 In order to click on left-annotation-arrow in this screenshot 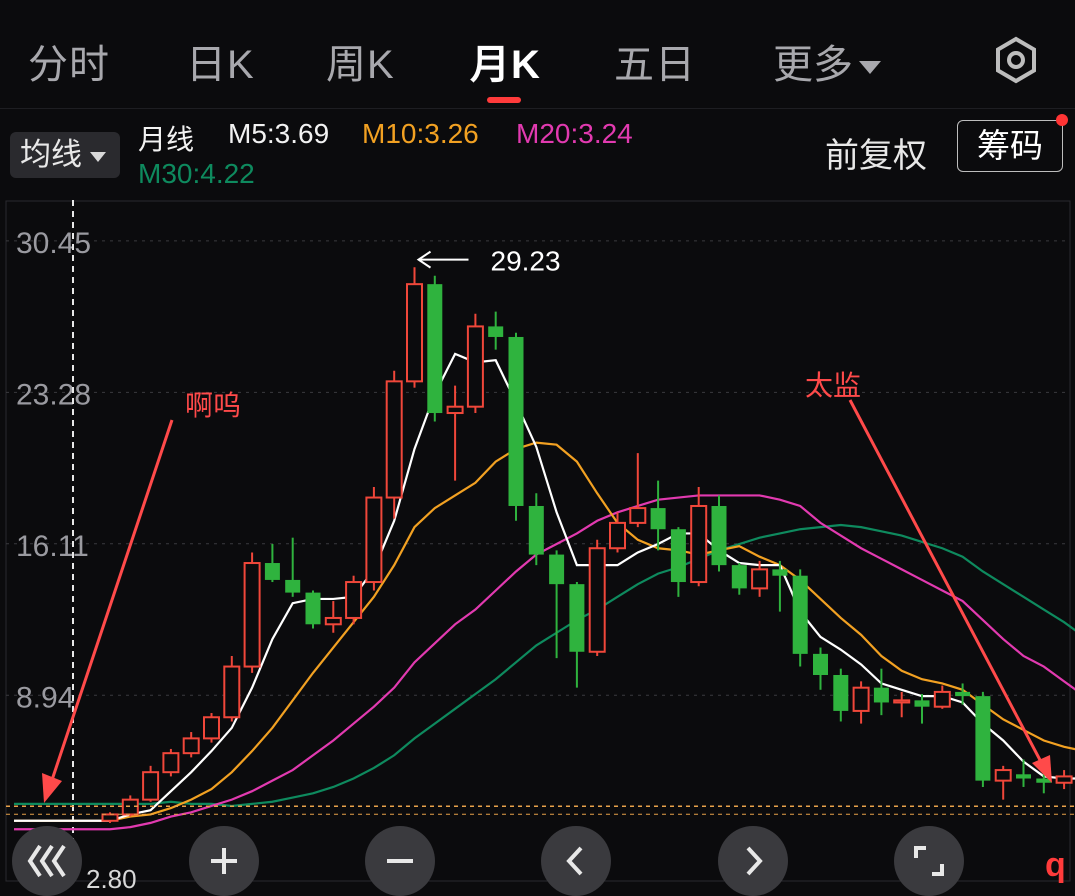, I will do `click(112, 600)`.